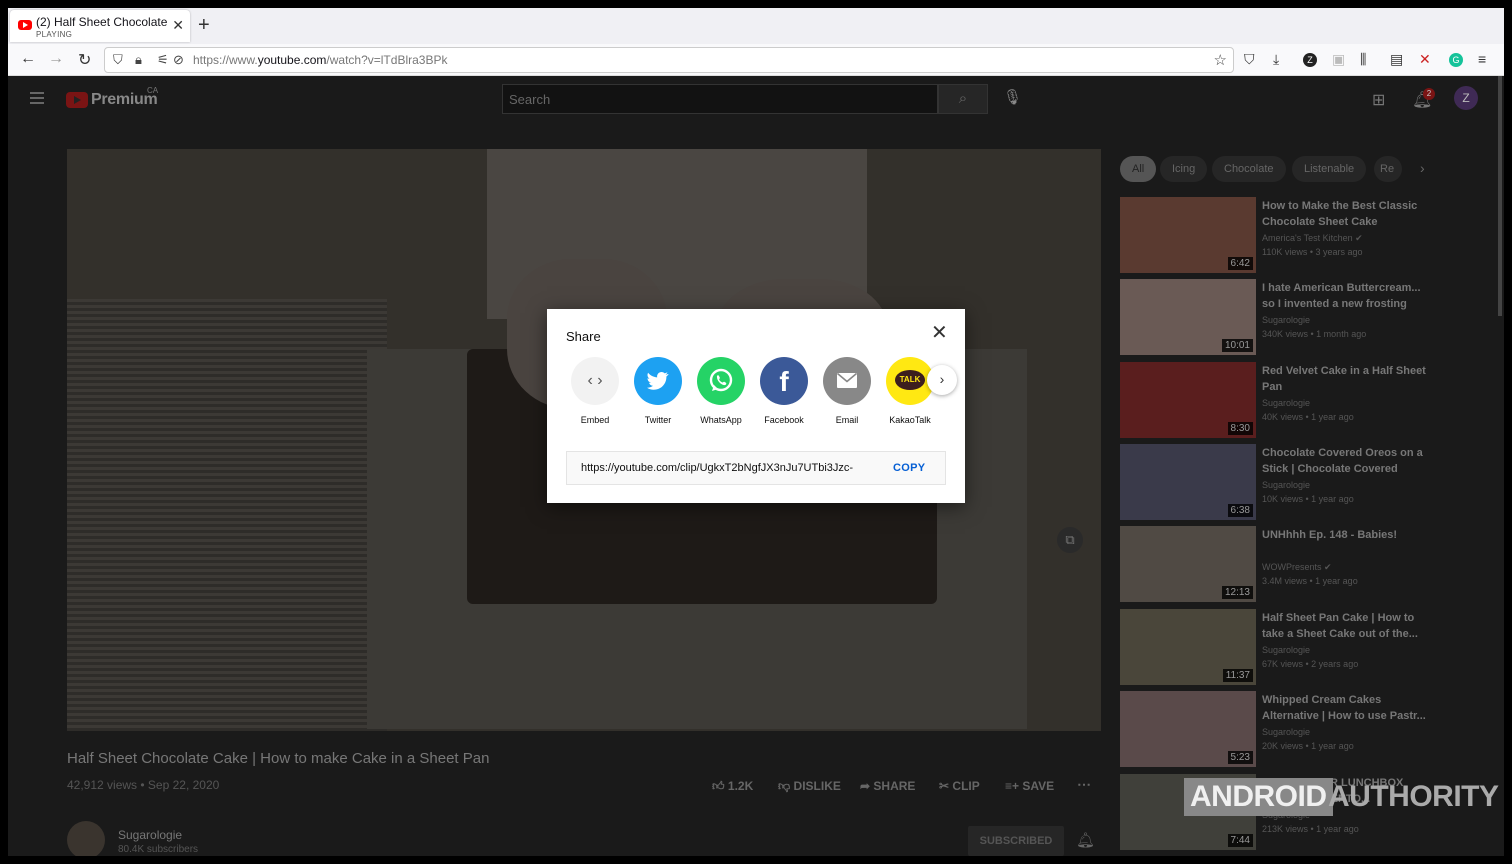  I want to click on video-meta: 42,912 views • Sep 22, 2020, so click(143, 785).